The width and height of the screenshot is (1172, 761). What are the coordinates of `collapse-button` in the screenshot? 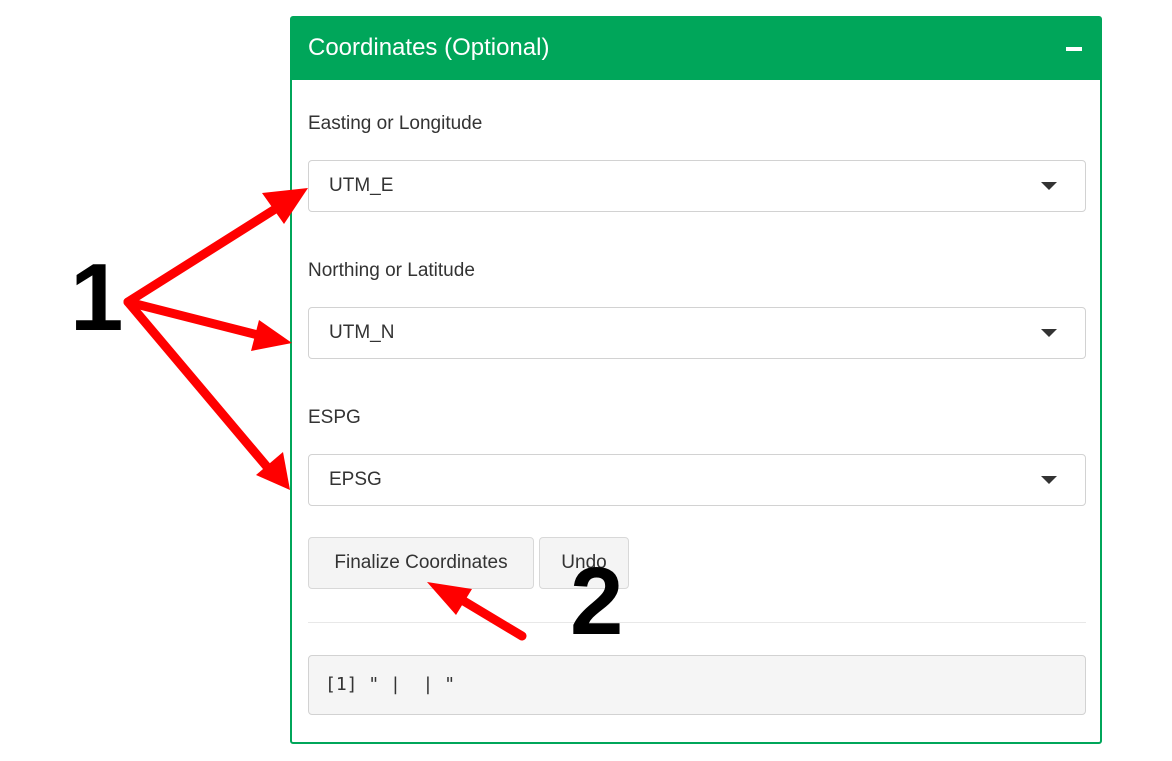 It's located at (1074, 48).